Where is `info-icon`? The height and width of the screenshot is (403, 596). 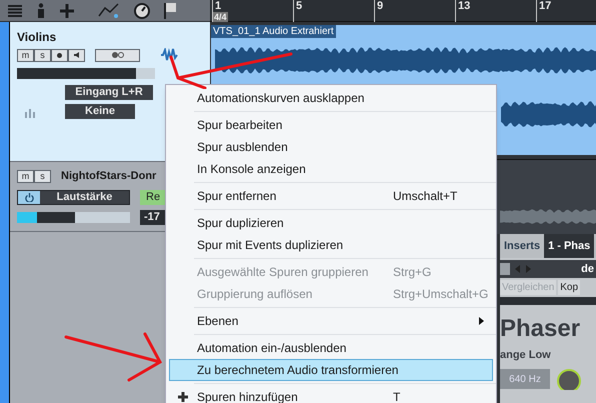
info-icon is located at coordinates (41, 10).